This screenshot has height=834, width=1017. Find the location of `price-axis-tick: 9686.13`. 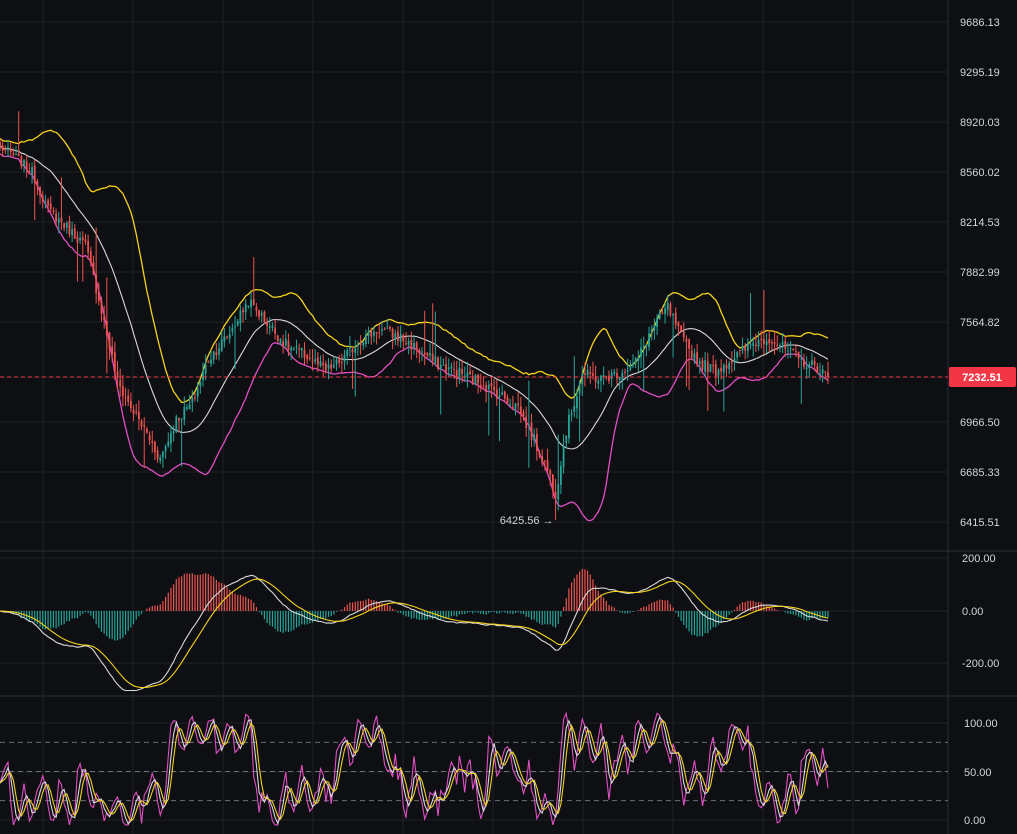

price-axis-tick: 9686.13 is located at coordinates (980, 23).